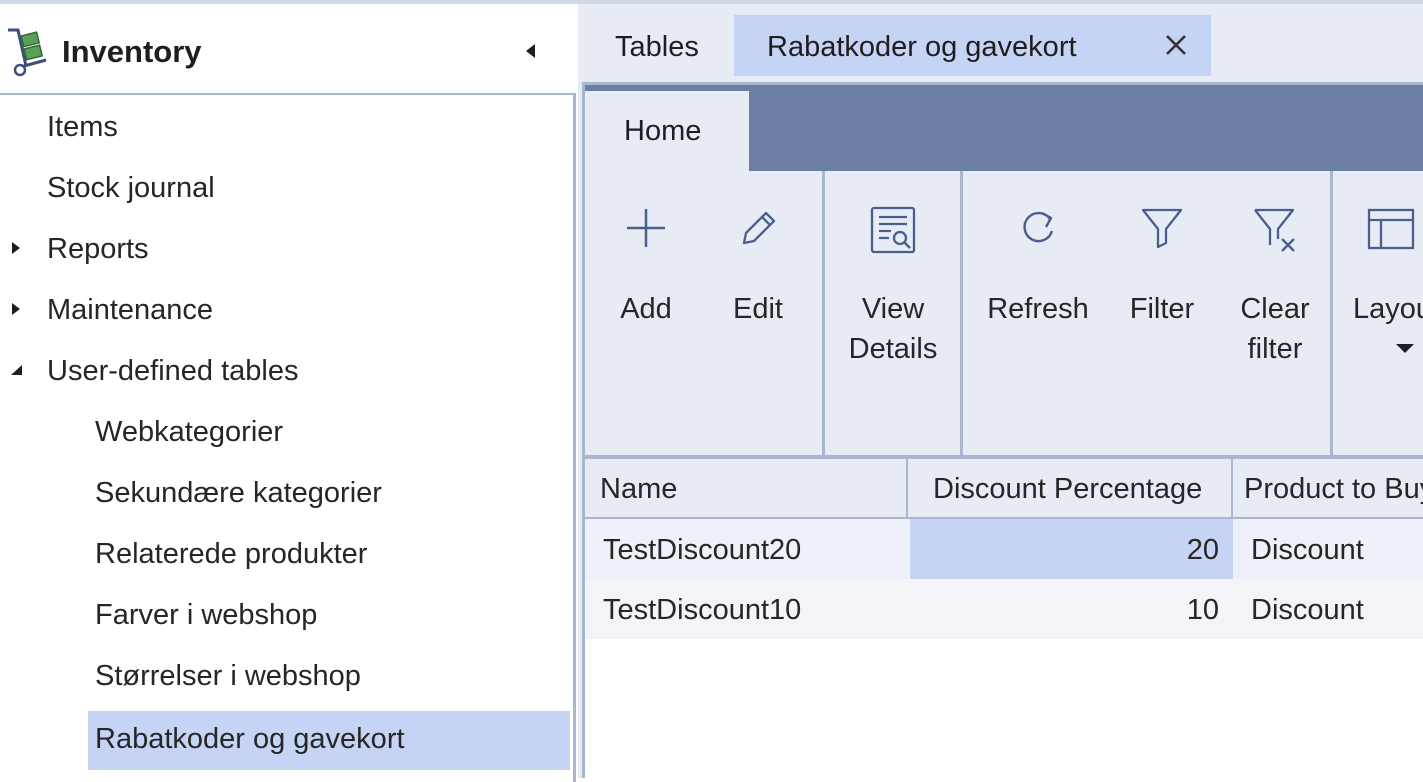 The image size is (1423, 782). What do you see at coordinates (228, 676) in the screenshot?
I see `sidebar-item-label: Størrelser i webshop` at bounding box center [228, 676].